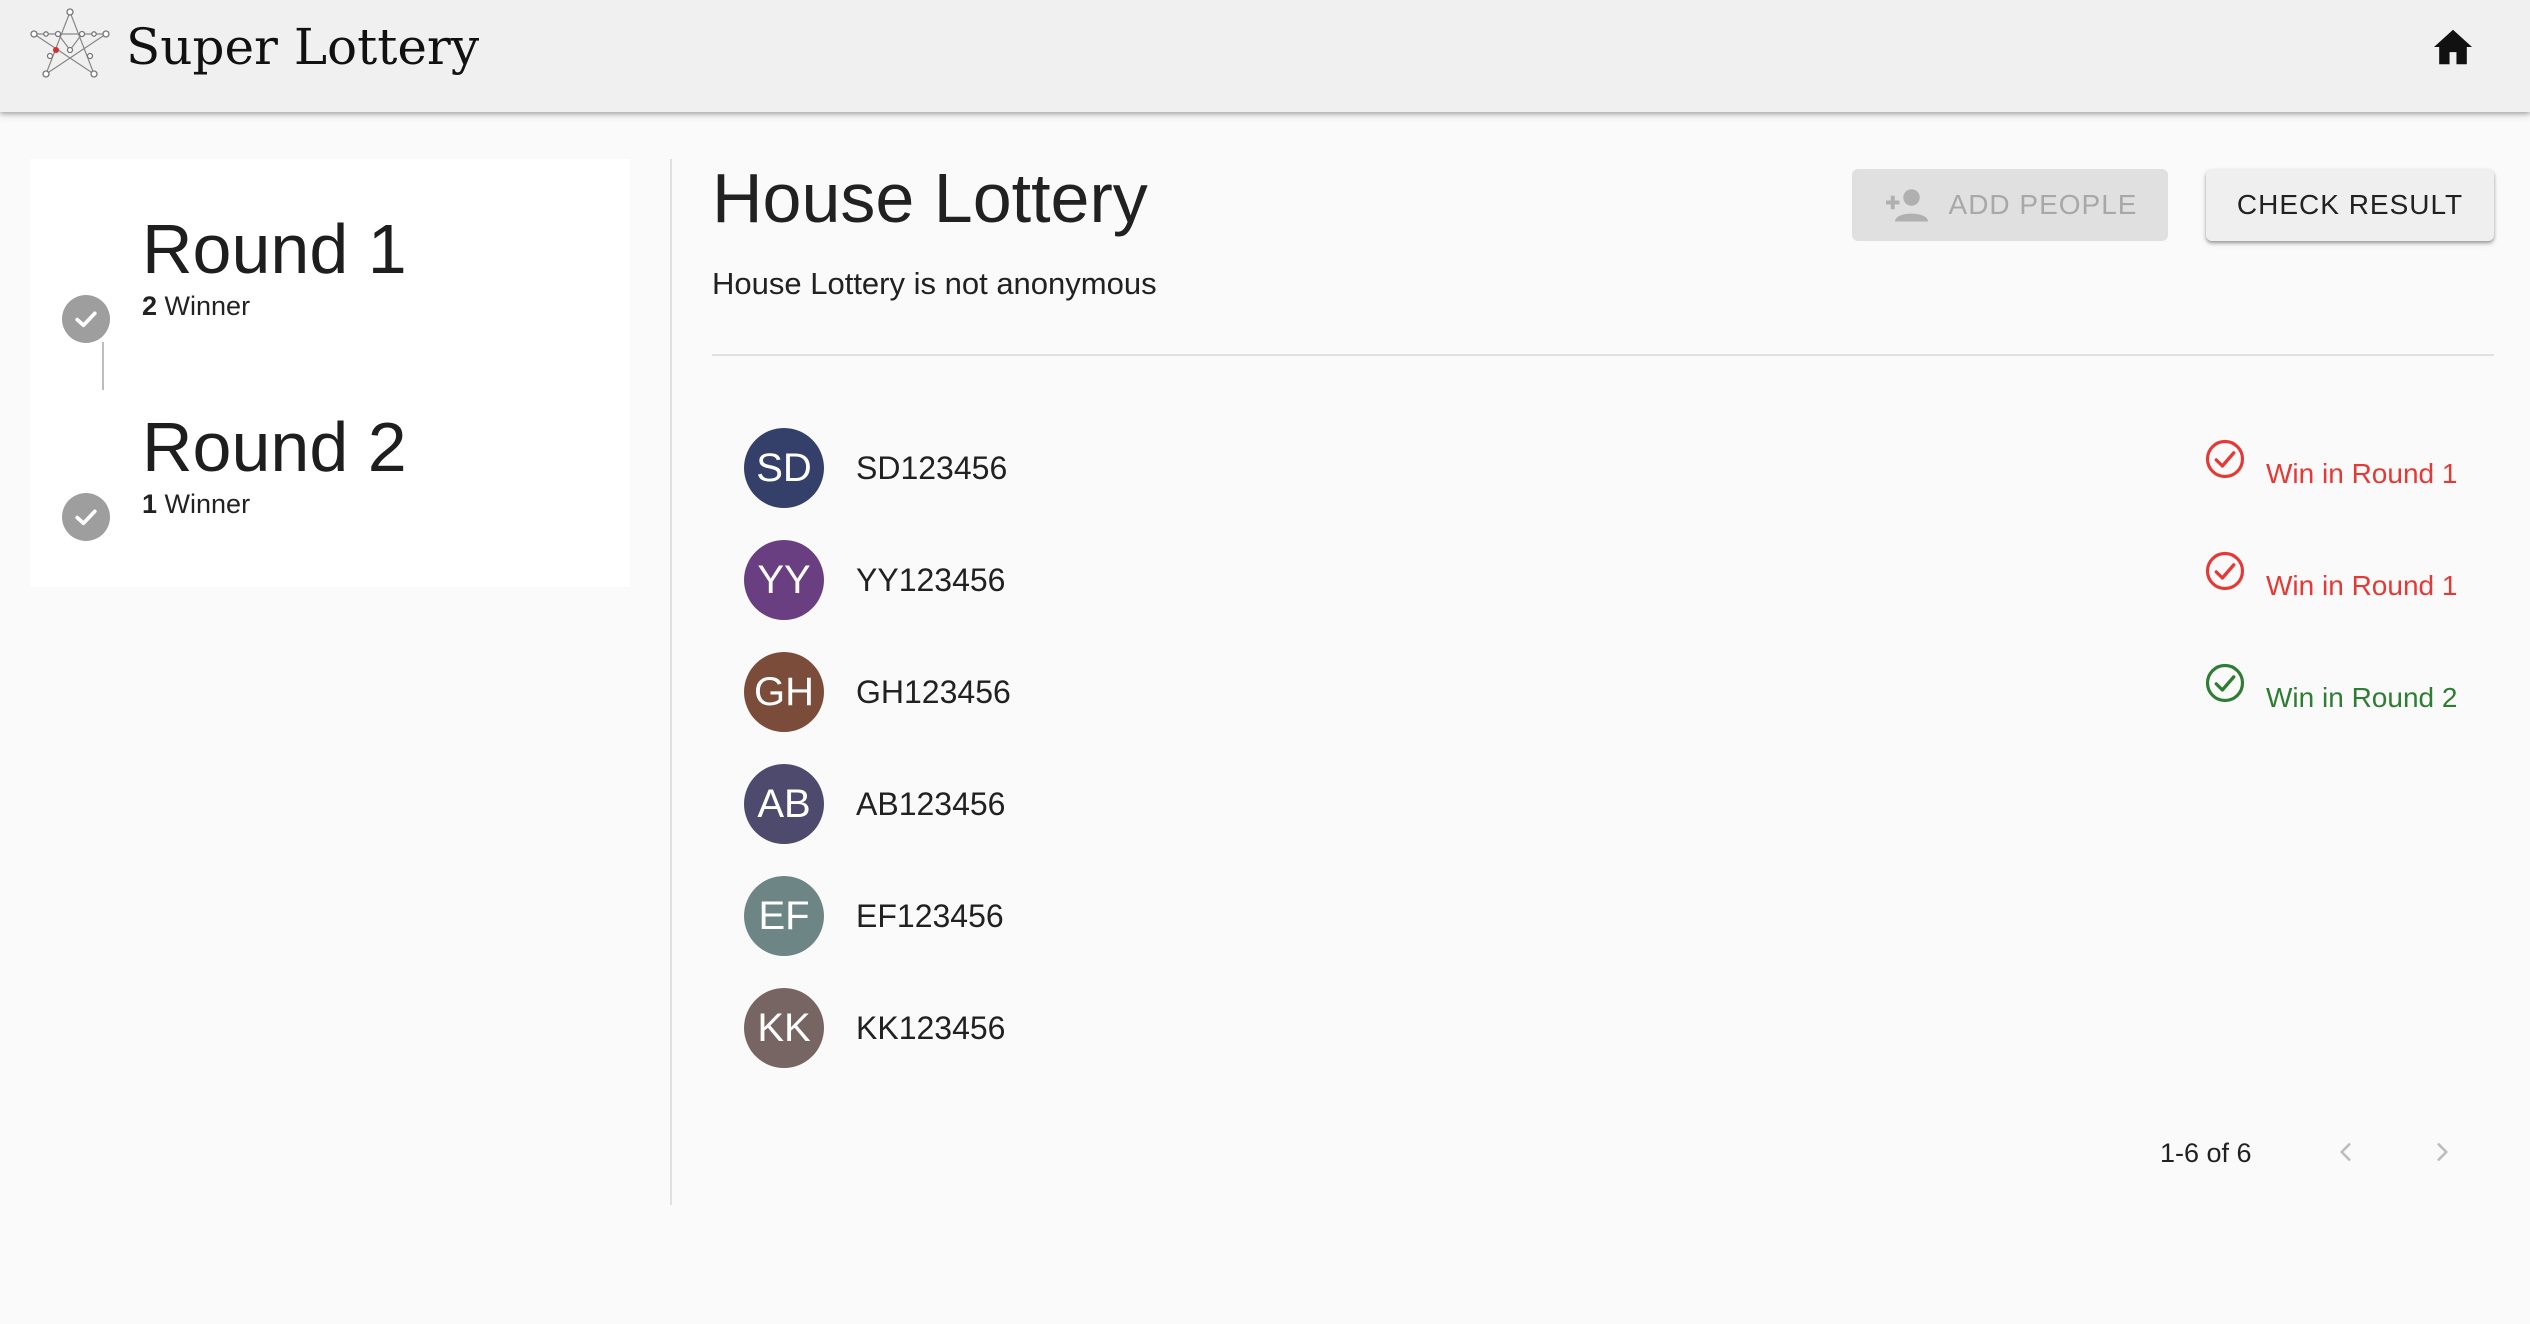 The width and height of the screenshot is (2530, 1324). I want to click on round-winner-count: 2 Winner, so click(196, 306).